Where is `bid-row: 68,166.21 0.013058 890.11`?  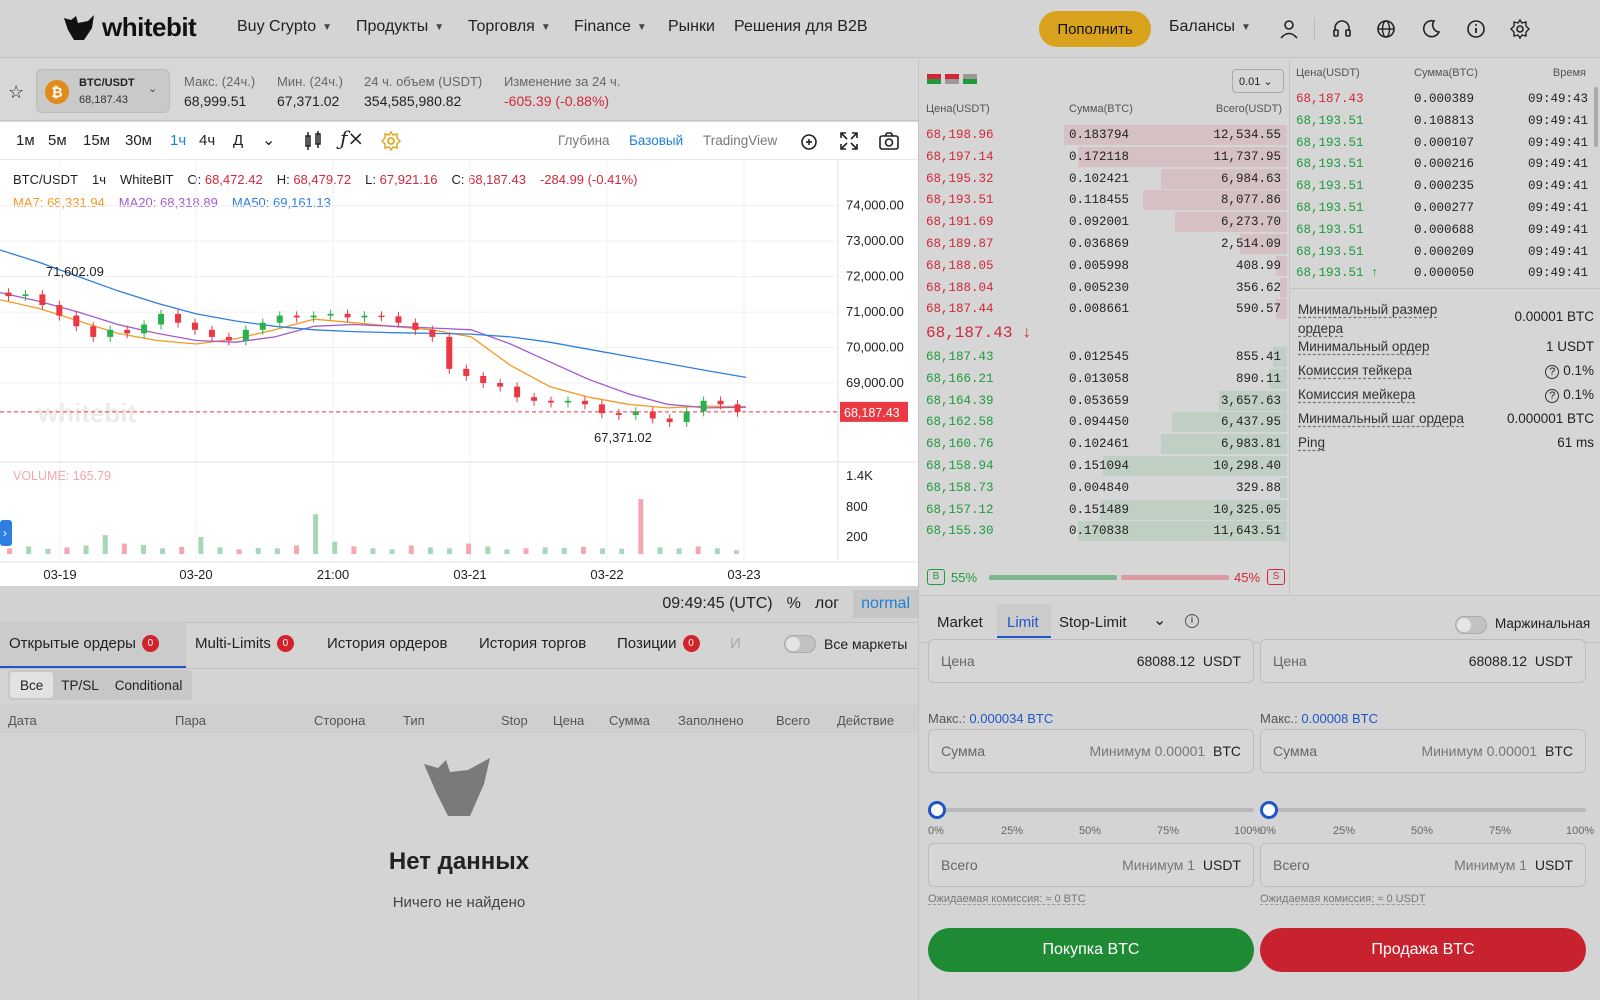 bid-row: 68,166.21 0.013058 890.11 is located at coordinates (1103, 379).